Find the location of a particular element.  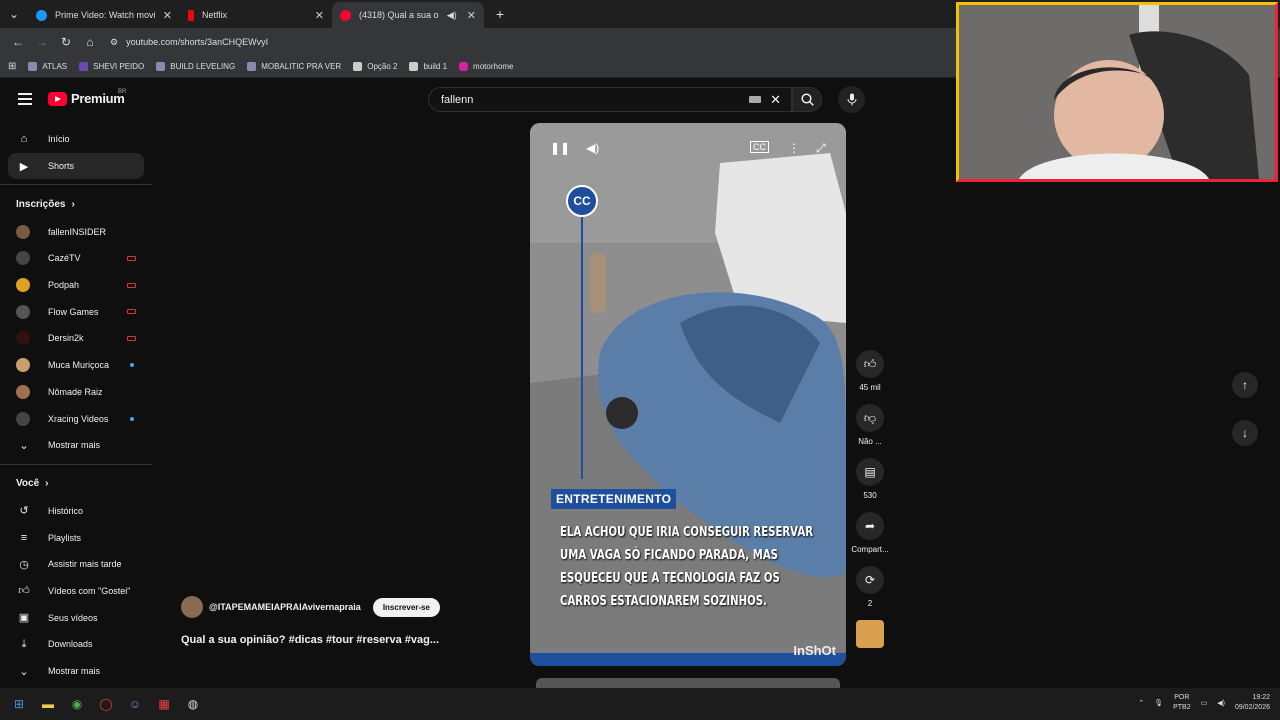

avatar is located at coordinates (23, 365).